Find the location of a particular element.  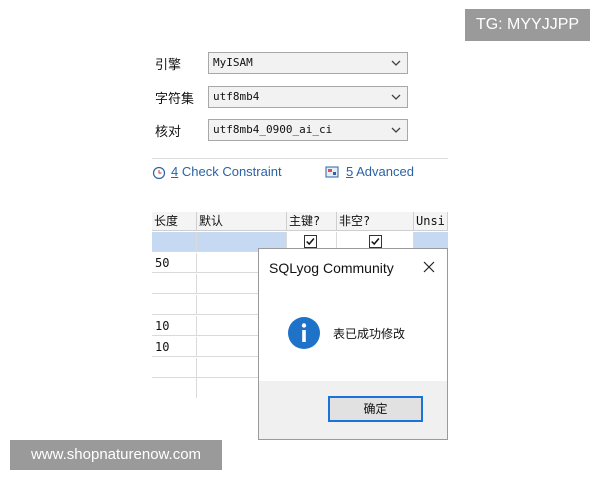

header-primary-key: 主键? is located at coordinates (312, 221).